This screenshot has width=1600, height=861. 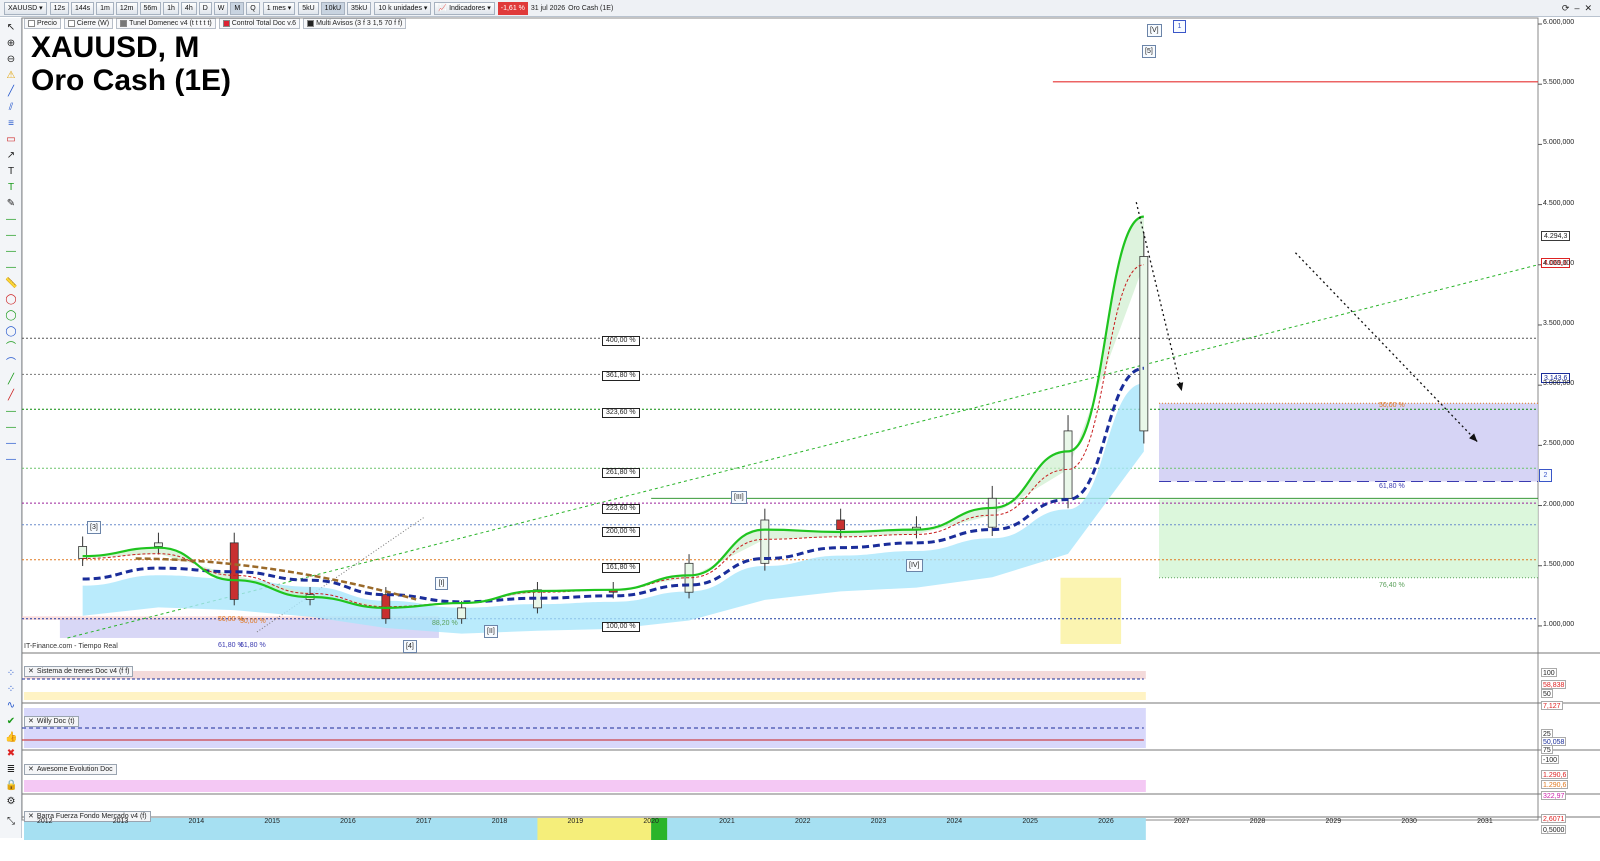 What do you see at coordinates (70, 769) in the screenshot?
I see `panel-label-awesome: ✕ Awesome Evolution Doc` at bounding box center [70, 769].